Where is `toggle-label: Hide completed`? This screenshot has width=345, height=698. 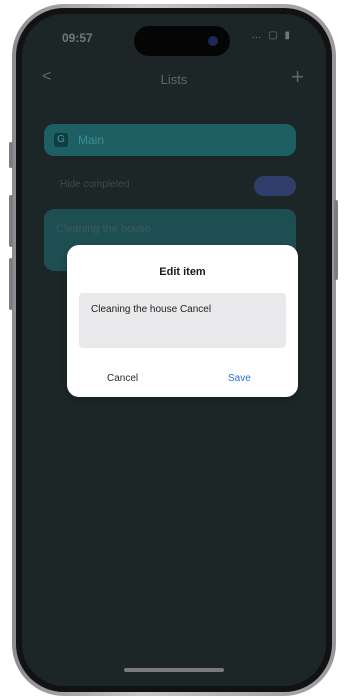
toggle-label: Hide completed is located at coordinates (95, 184).